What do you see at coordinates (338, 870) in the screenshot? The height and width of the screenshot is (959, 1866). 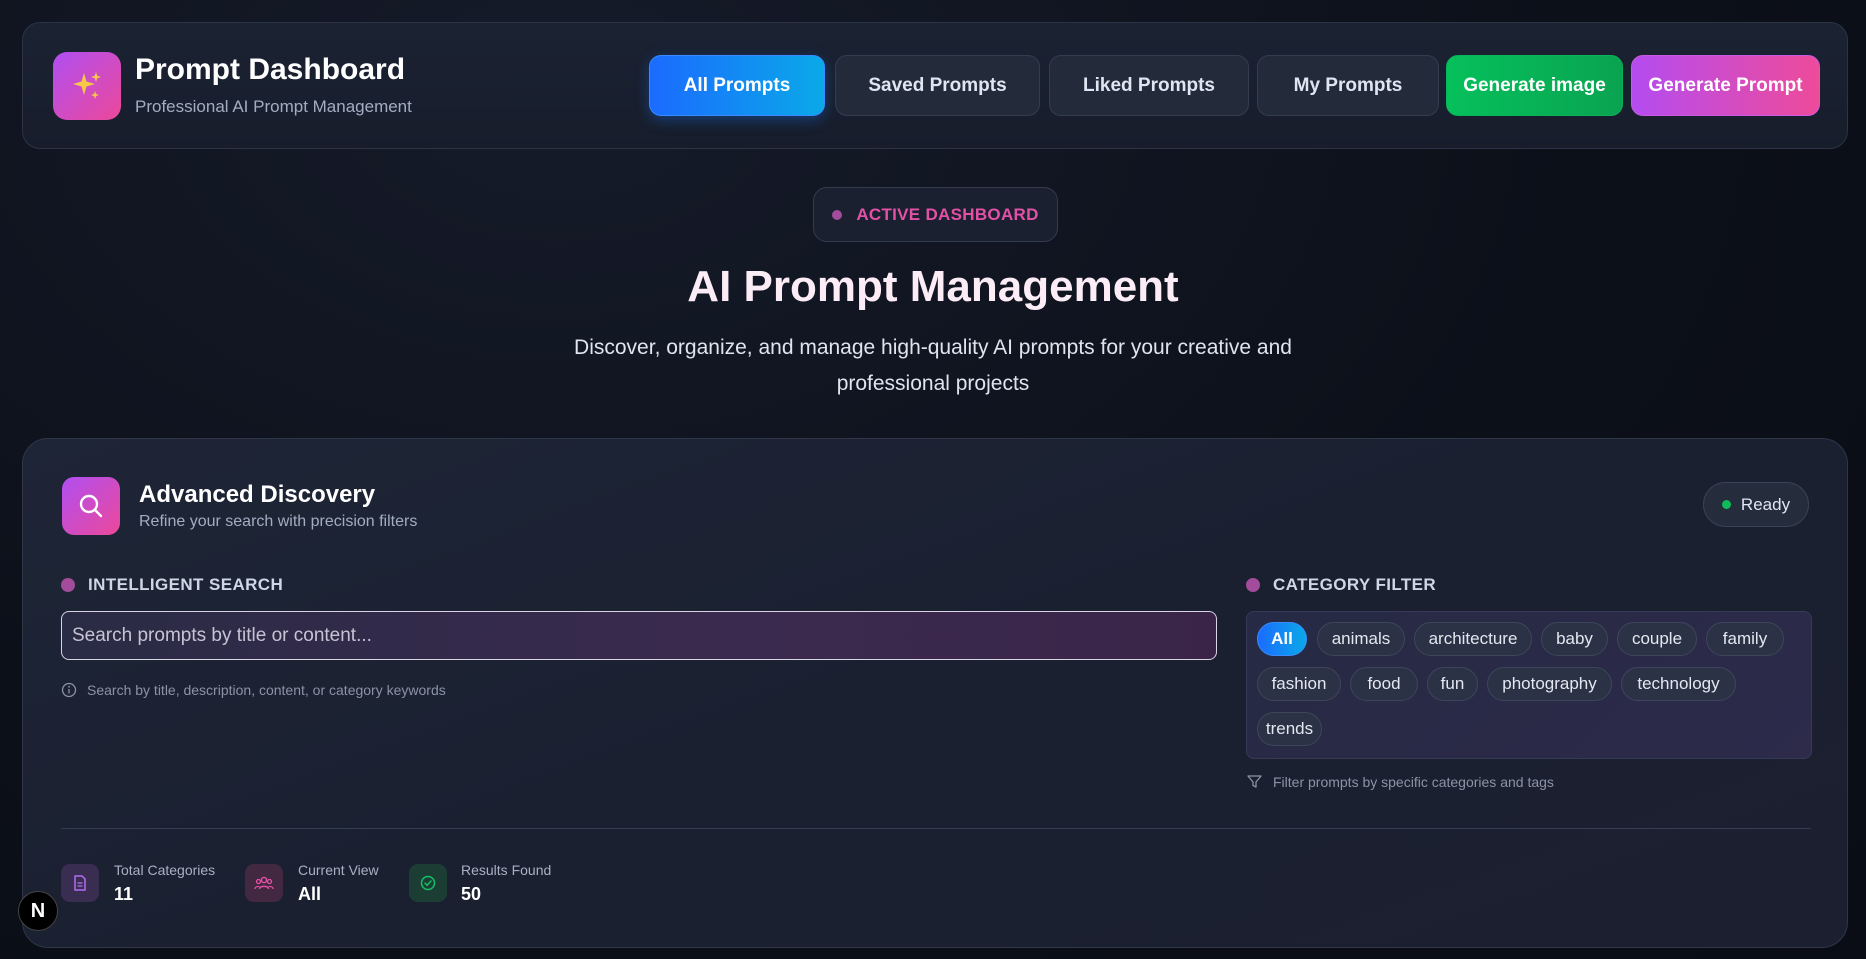 I see `stat-label: Current View` at bounding box center [338, 870].